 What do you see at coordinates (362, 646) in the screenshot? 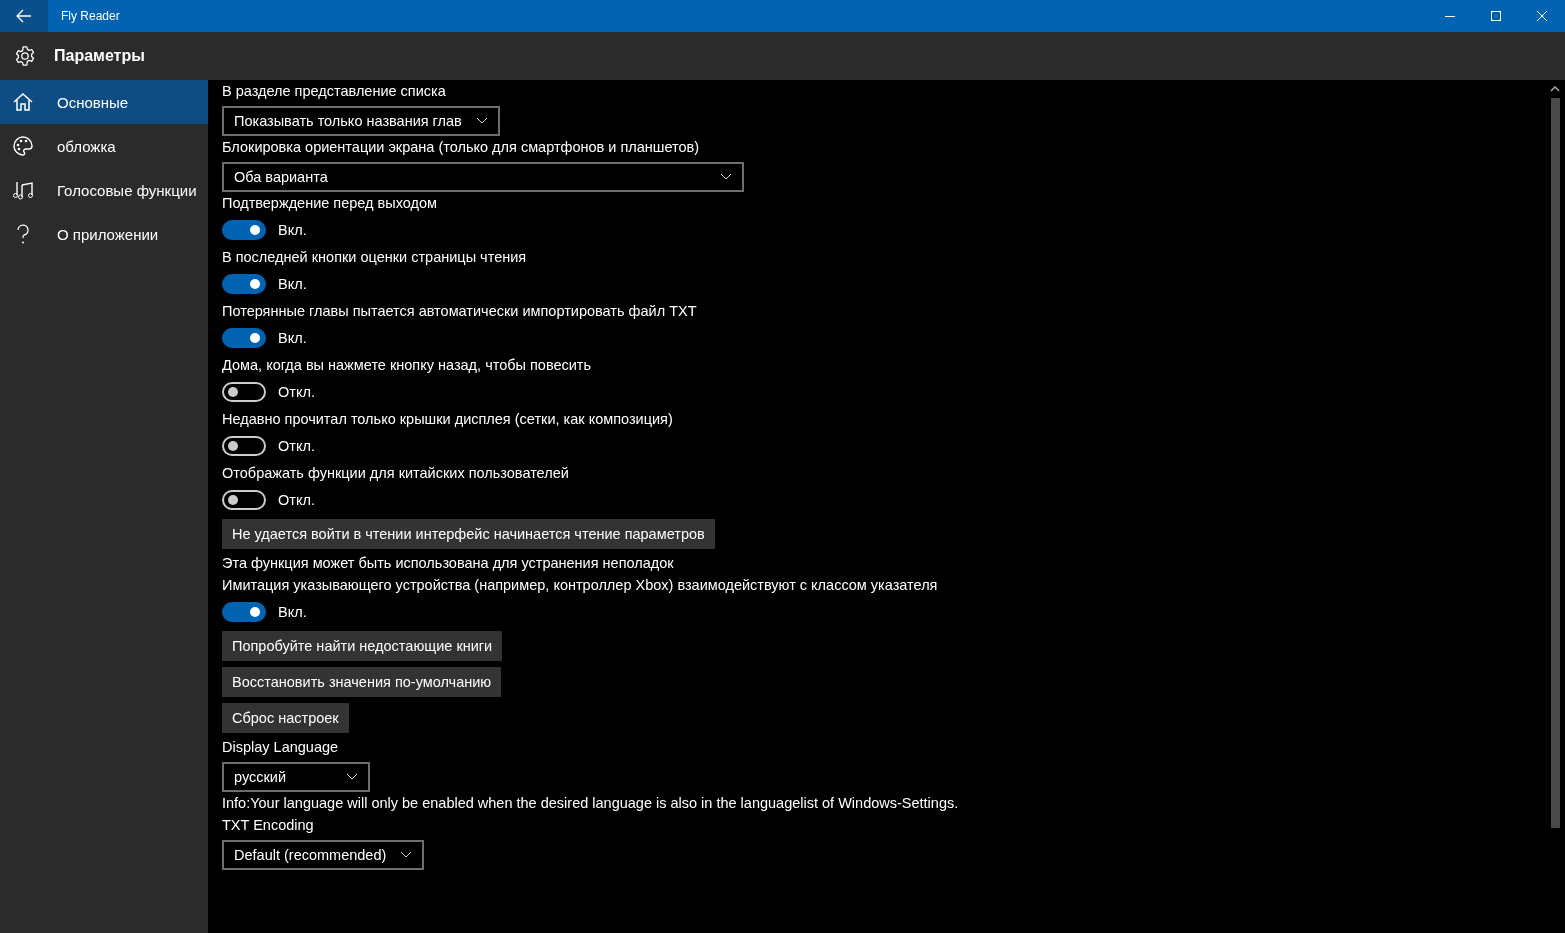
I see `action-button: Попробуйте найти недостающие книги` at bounding box center [362, 646].